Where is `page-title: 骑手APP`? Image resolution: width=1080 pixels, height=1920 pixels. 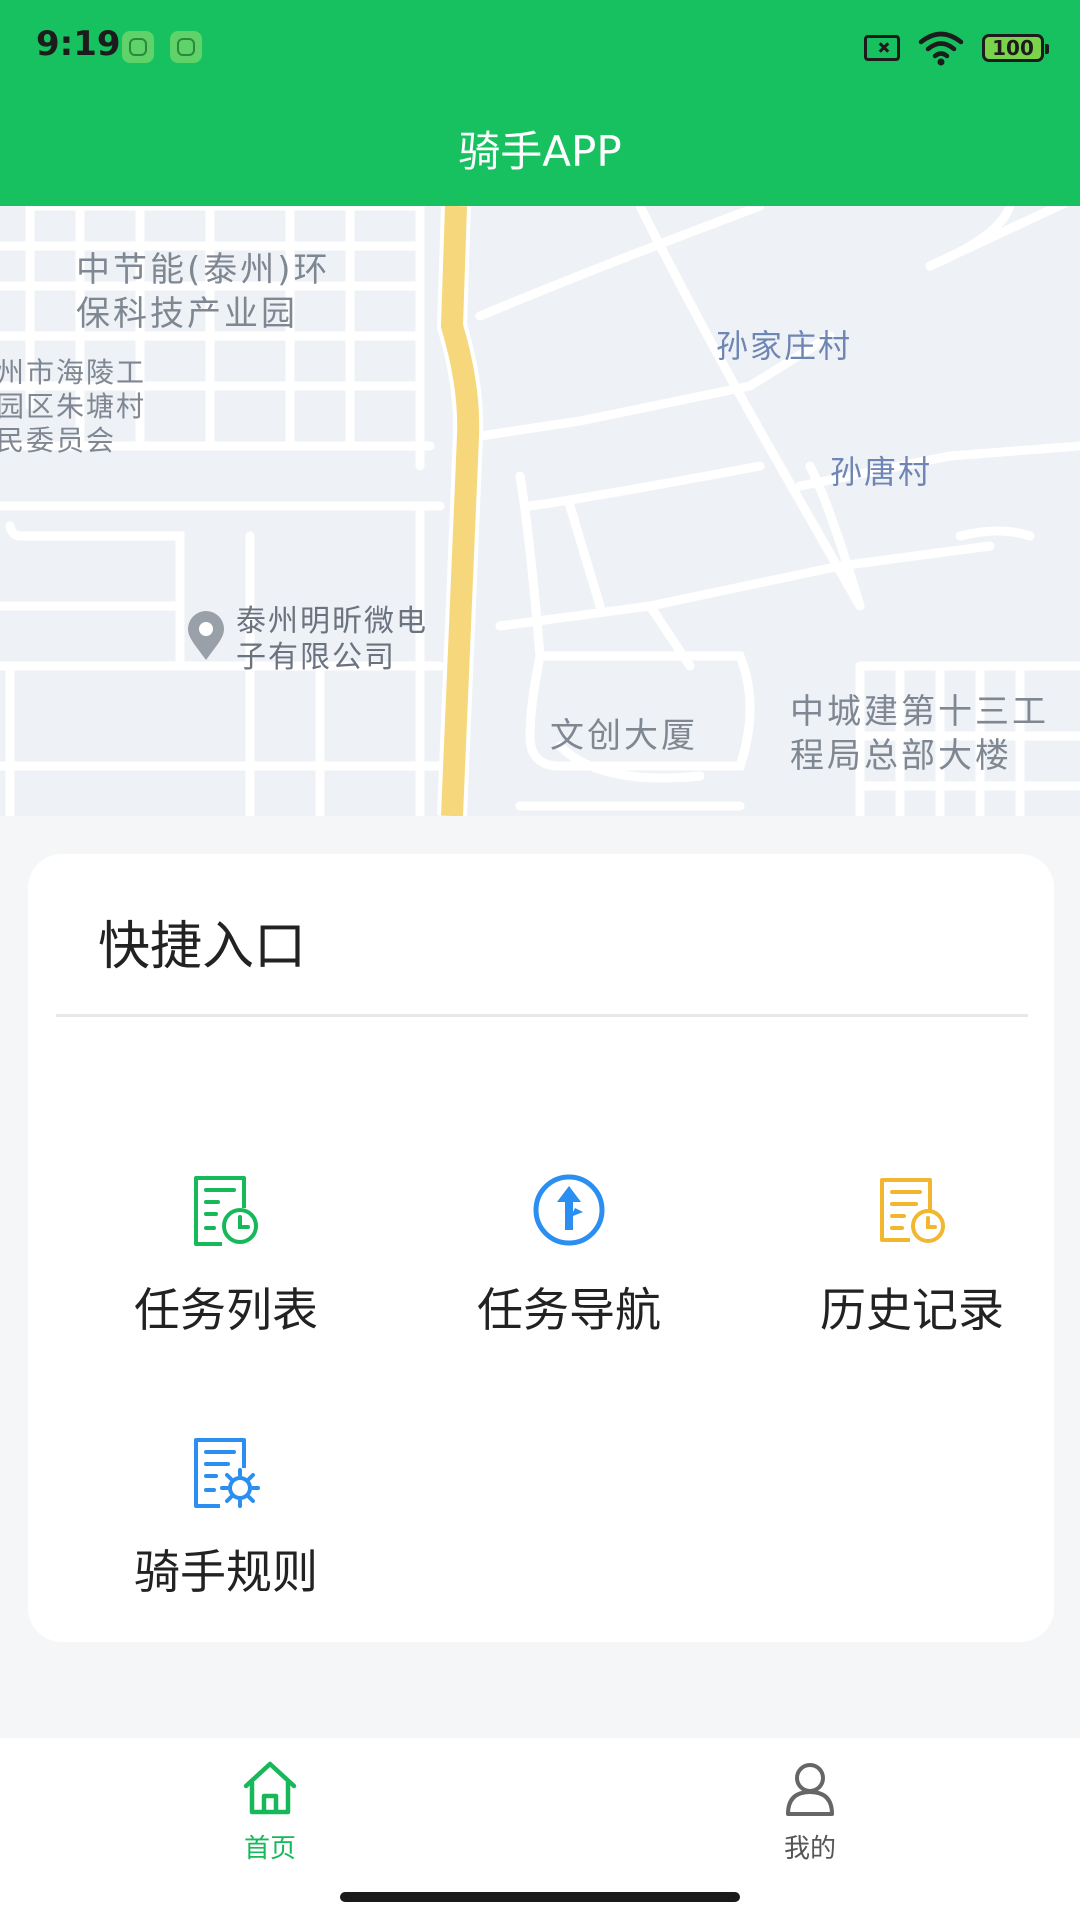
page-title: 骑手APP is located at coordinates (540, 151).